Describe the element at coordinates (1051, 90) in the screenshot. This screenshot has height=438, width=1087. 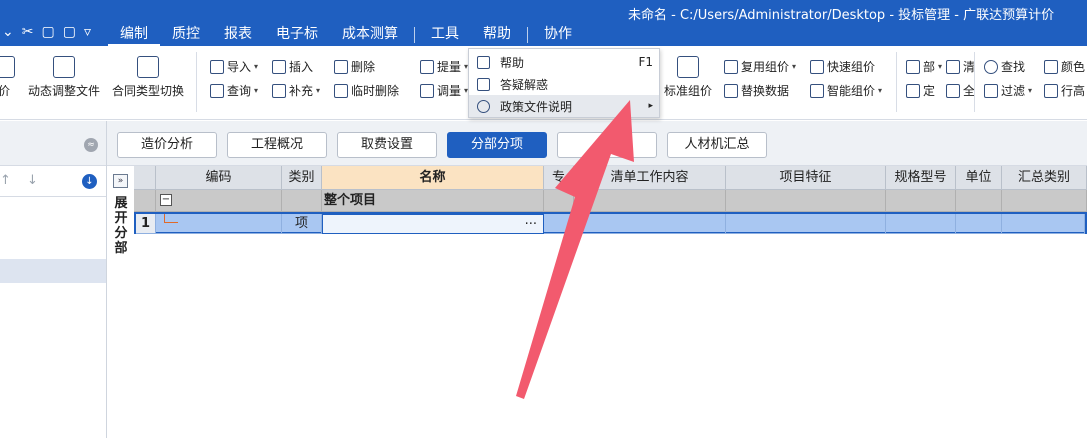
I see `row-height-icon` at that location.